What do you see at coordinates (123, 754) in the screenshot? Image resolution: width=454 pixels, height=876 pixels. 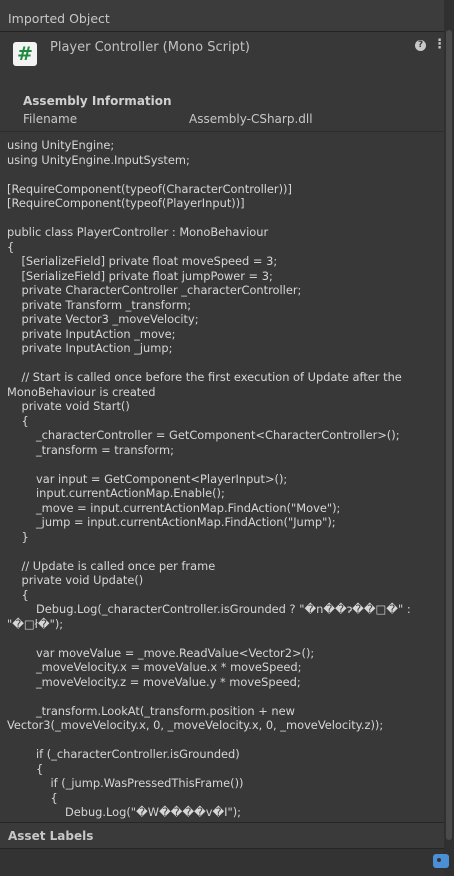 I see `code-line: if (_characterController.isGrounded)` at bounding box center [123, 754].